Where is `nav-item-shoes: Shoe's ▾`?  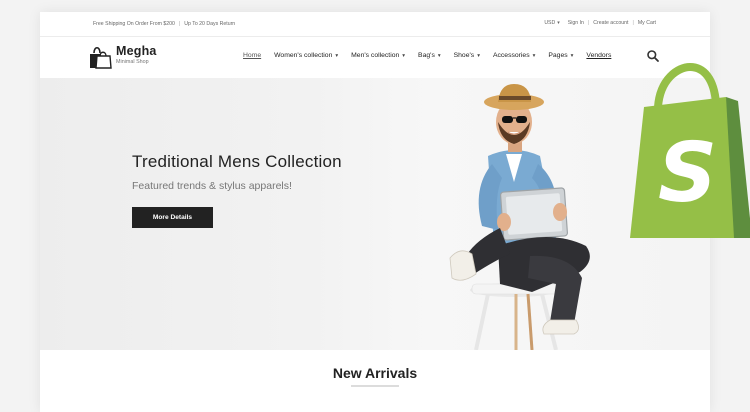
nav-item-shoes: Shoe's ▾ is located at coordinates (467, 55).